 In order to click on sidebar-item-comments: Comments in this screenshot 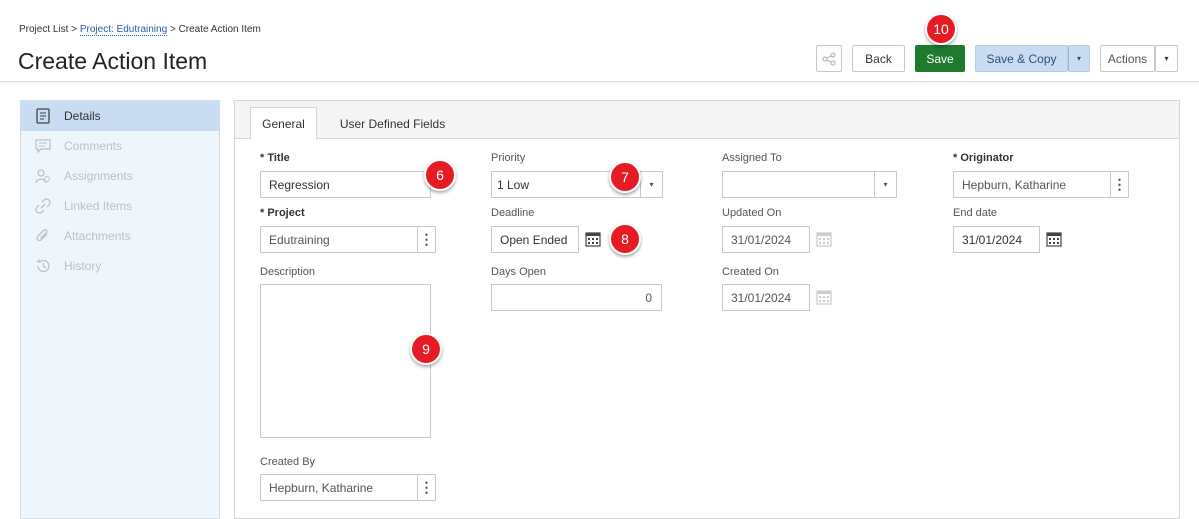, I will do `click(120, 146)`.